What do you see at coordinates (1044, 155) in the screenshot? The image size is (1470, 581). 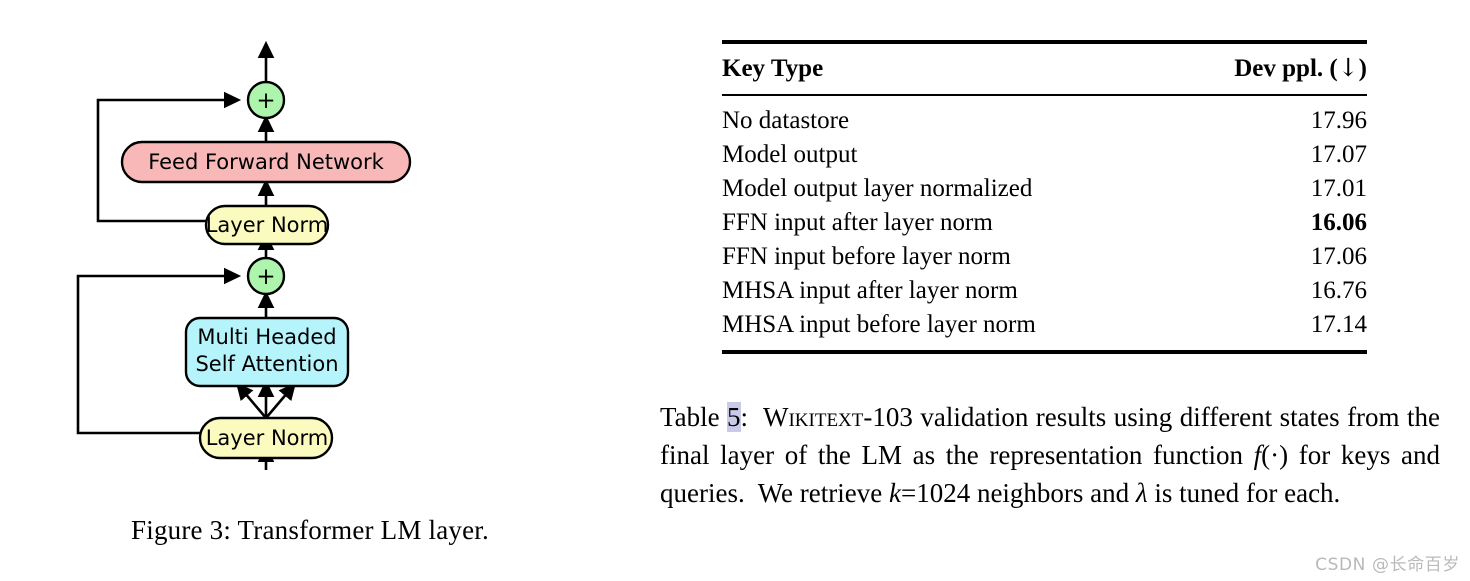 I see `table-row: Model output 17.07` at bounding box center [1044, 155].